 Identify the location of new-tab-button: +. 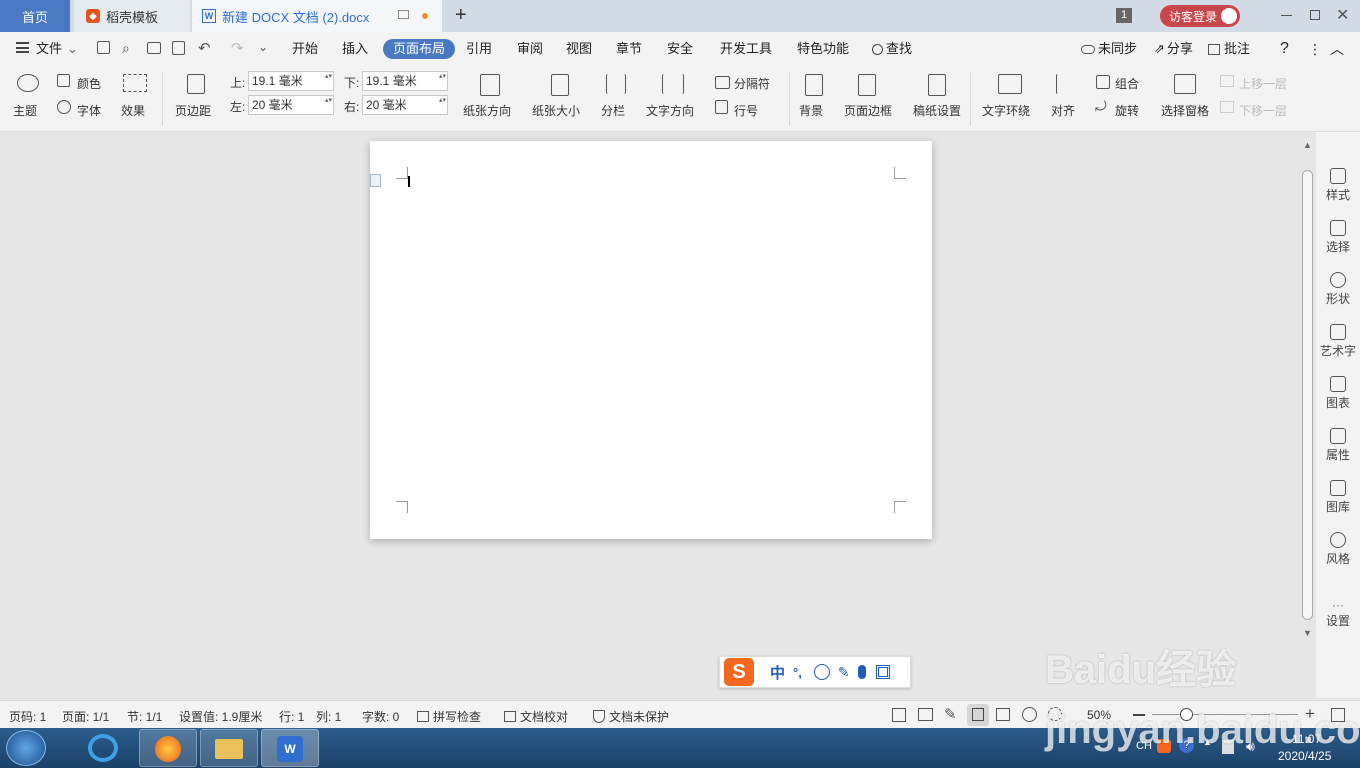
(461, 15).